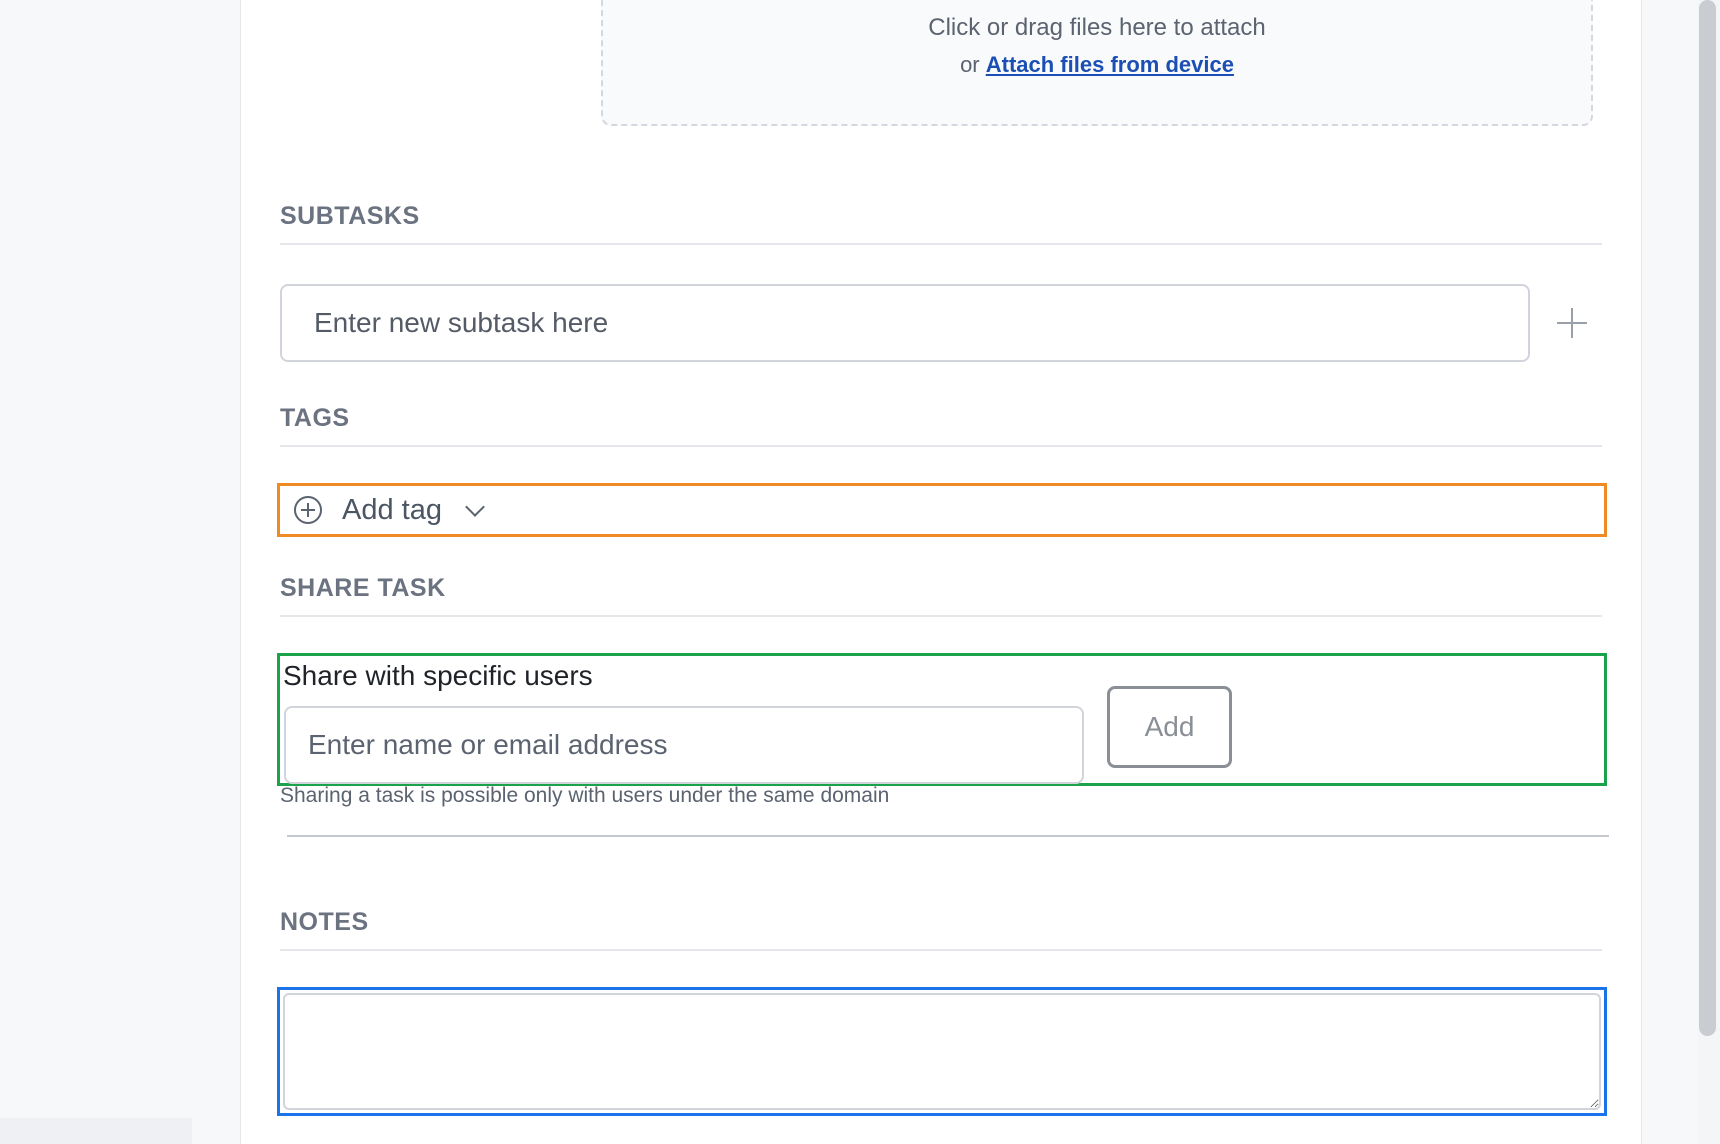 The height and width of the screenshot is (1144, 1720). Describe the element at coordinates (1169, 727) in the screenshot. I see `share-add-button: Add` at that location.